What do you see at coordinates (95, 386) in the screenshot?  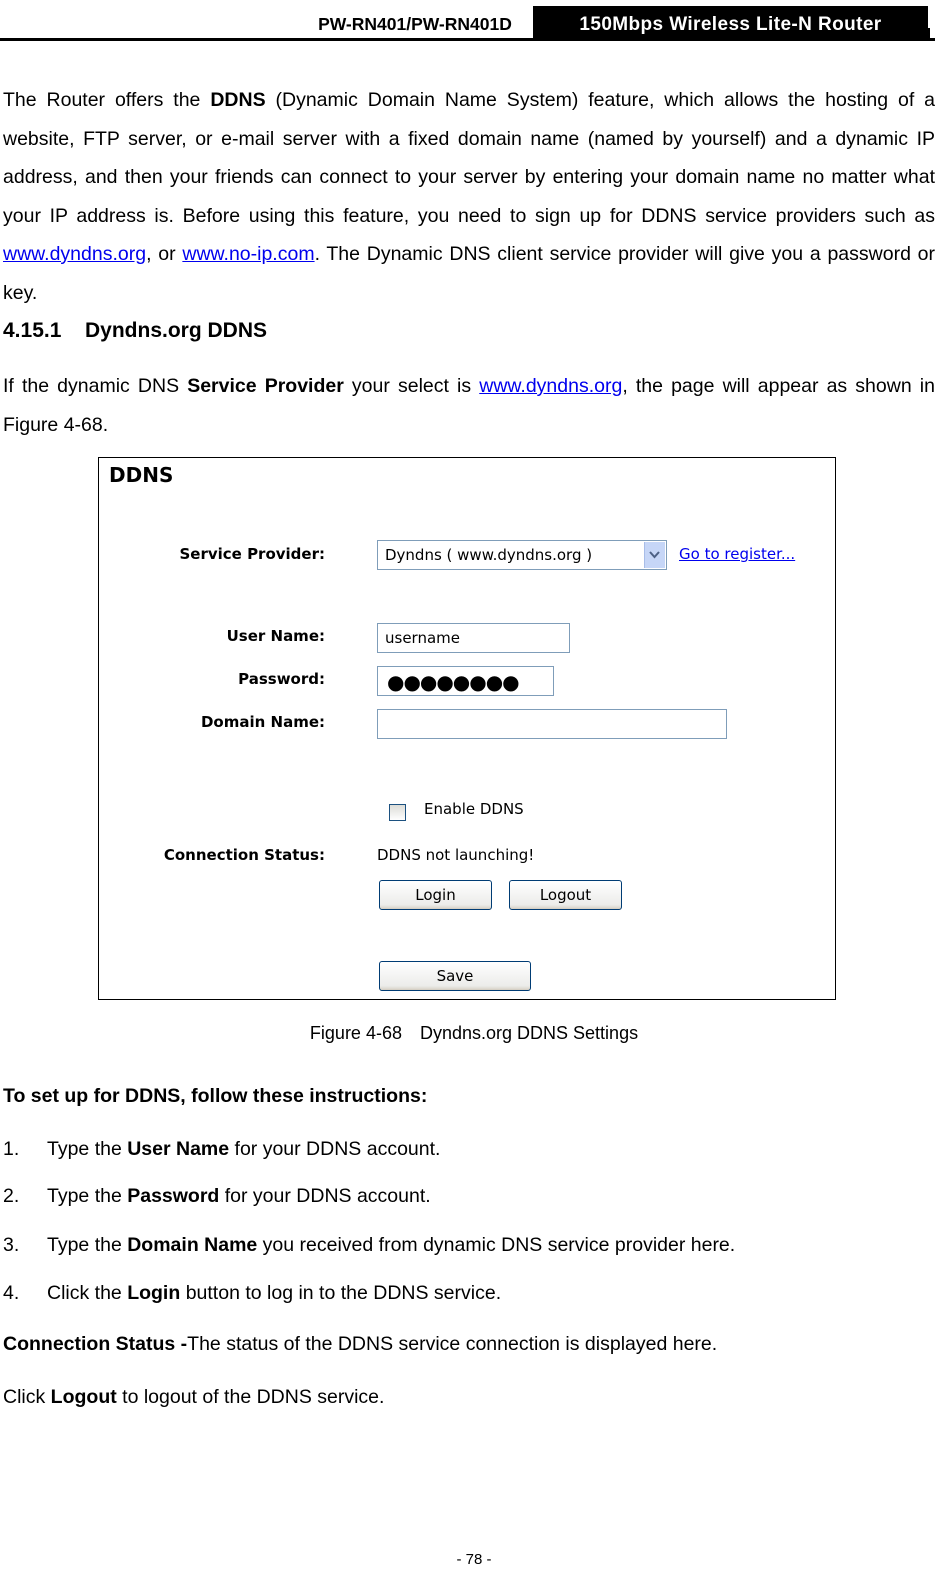 I see `section-text-1: If the dynamic DNS` at bounding box center [95, 386].